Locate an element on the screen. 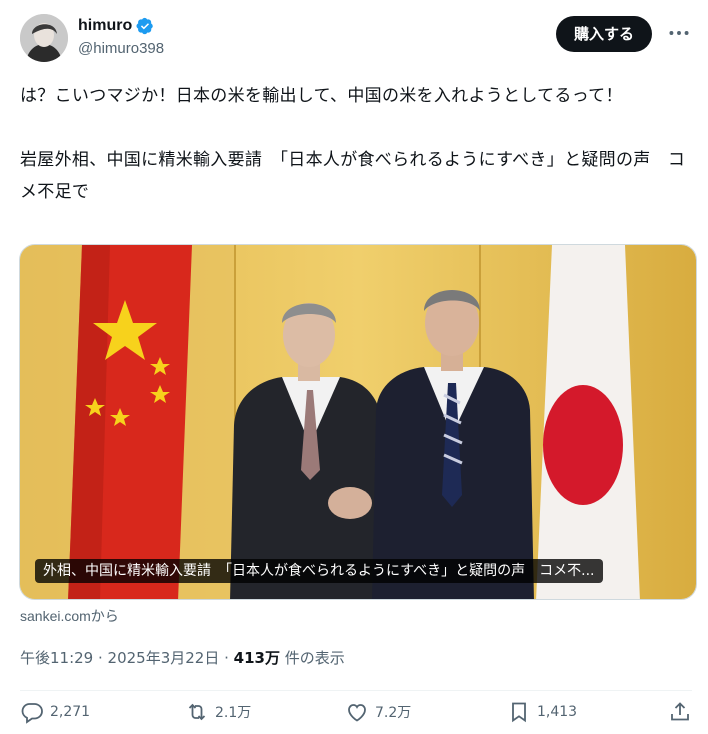 The width and height of the screenshot is (708, 734). reply-button: 2,271 is located at coordinates (55, 712).